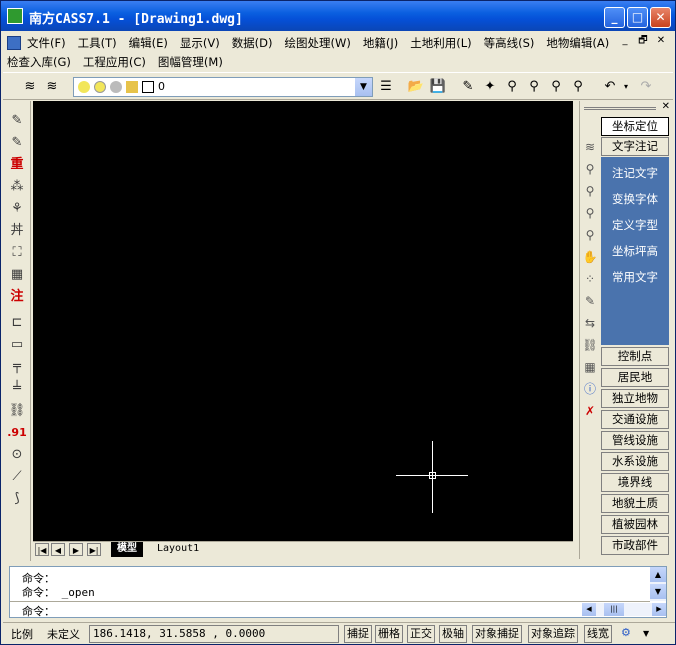 The image size is (676, 645). I want to click on menu-engineering: 工程应用(C), so click(114, 62).